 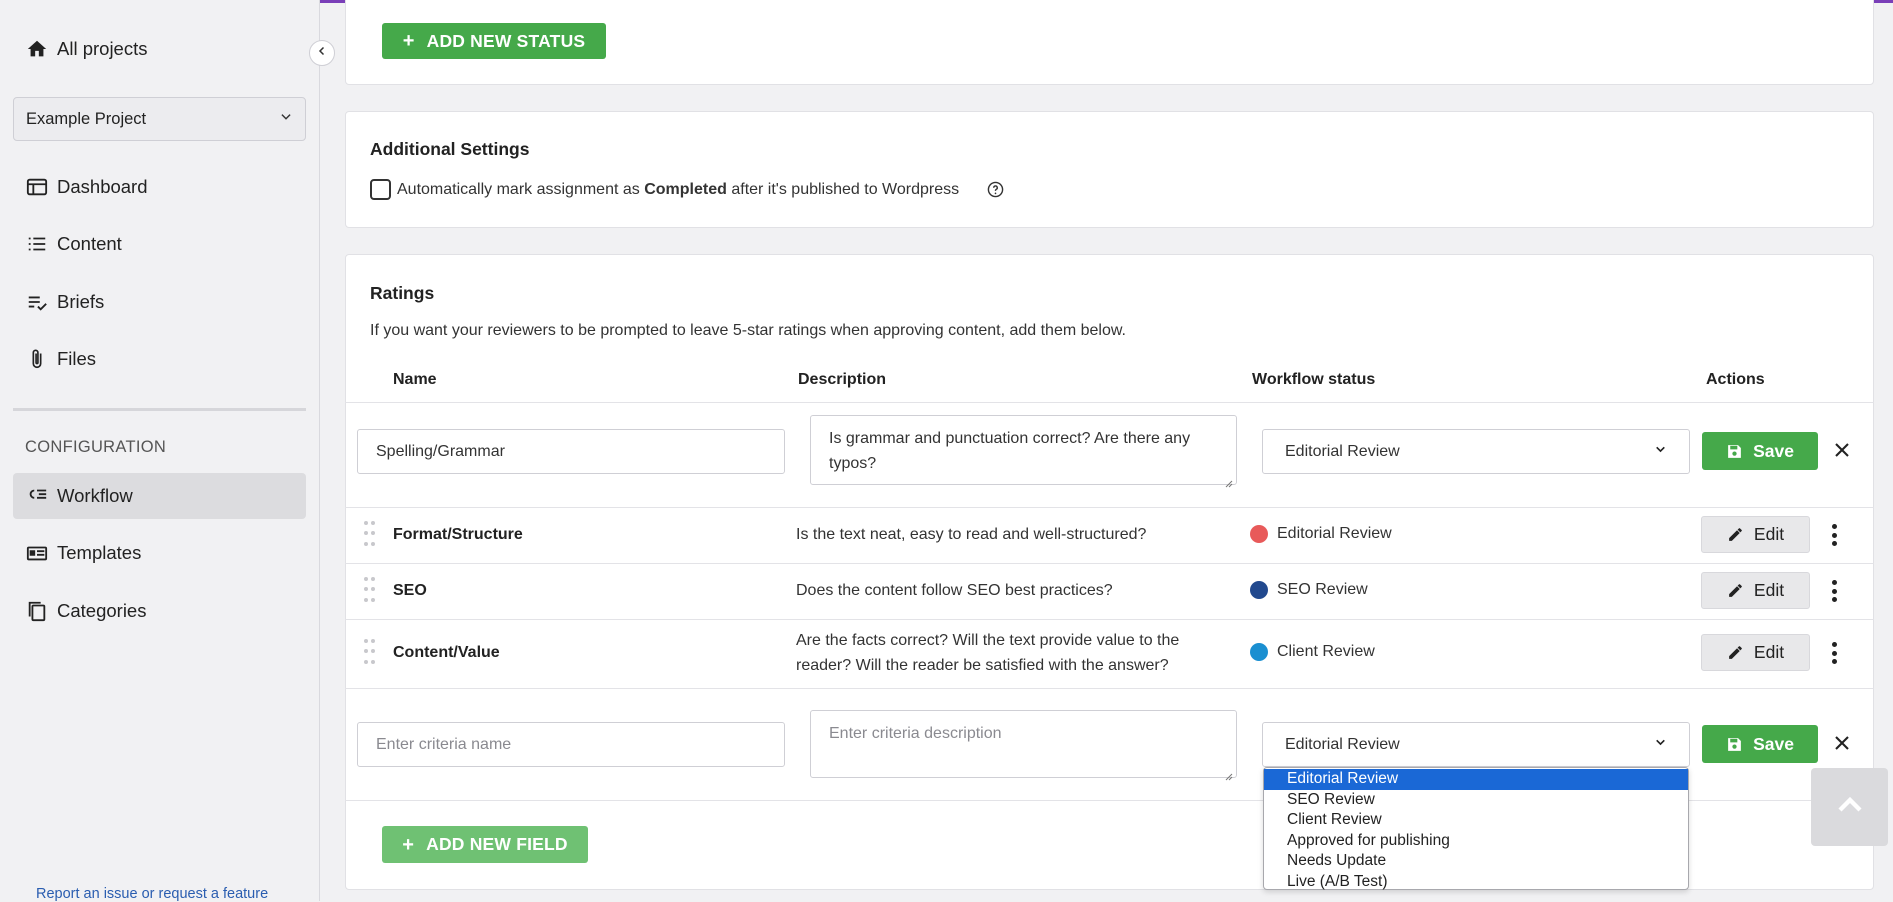 I want to click on sidebar-item-categories: Categories, so click(x=159, y=611).